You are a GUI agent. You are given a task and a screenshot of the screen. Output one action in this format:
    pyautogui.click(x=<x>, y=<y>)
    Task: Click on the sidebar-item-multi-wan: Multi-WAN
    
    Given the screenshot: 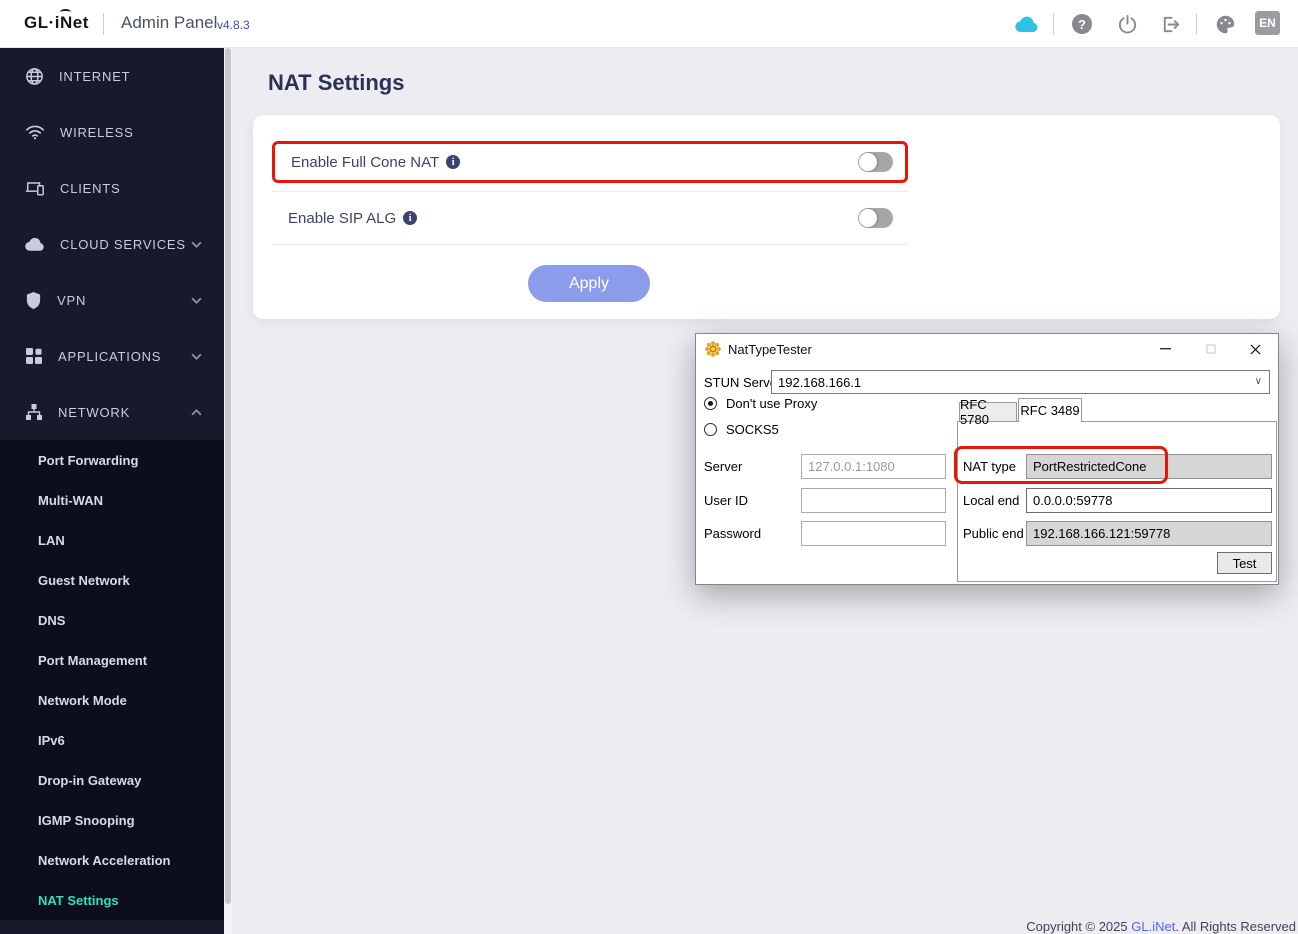 What is the action you would take?
    pyautogui.click(x=112, y=500)
    